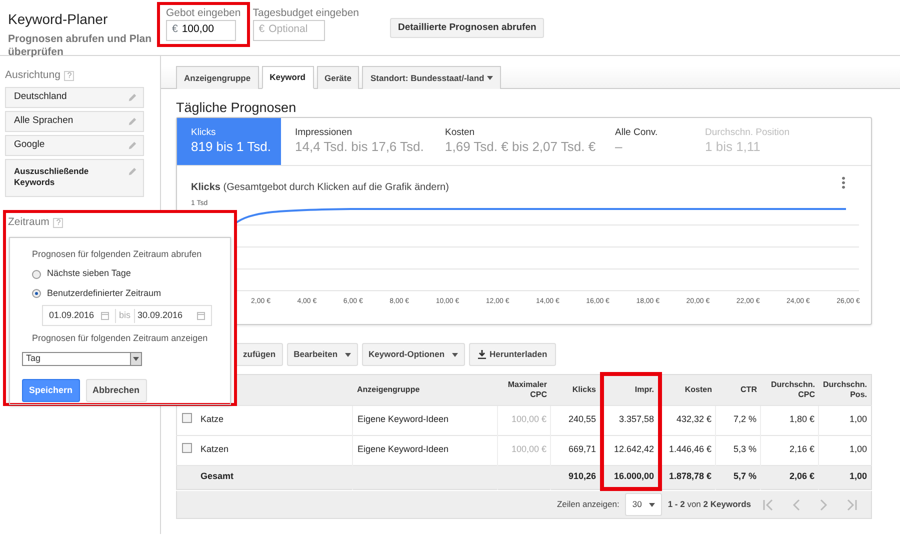 The image size is (900, 535). I want to click on rows-label: Zeilen anzeigen:, so click(588, 504).